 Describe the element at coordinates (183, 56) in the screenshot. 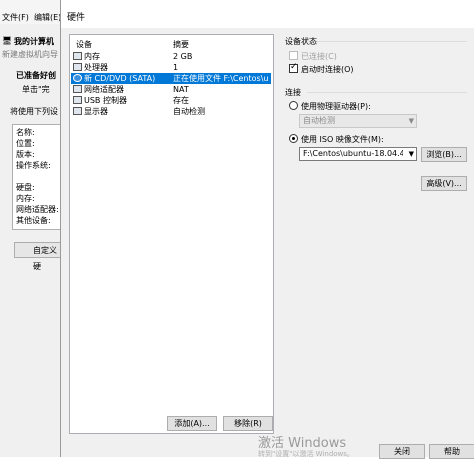

I see `device-summary: 2 GB` at that location.